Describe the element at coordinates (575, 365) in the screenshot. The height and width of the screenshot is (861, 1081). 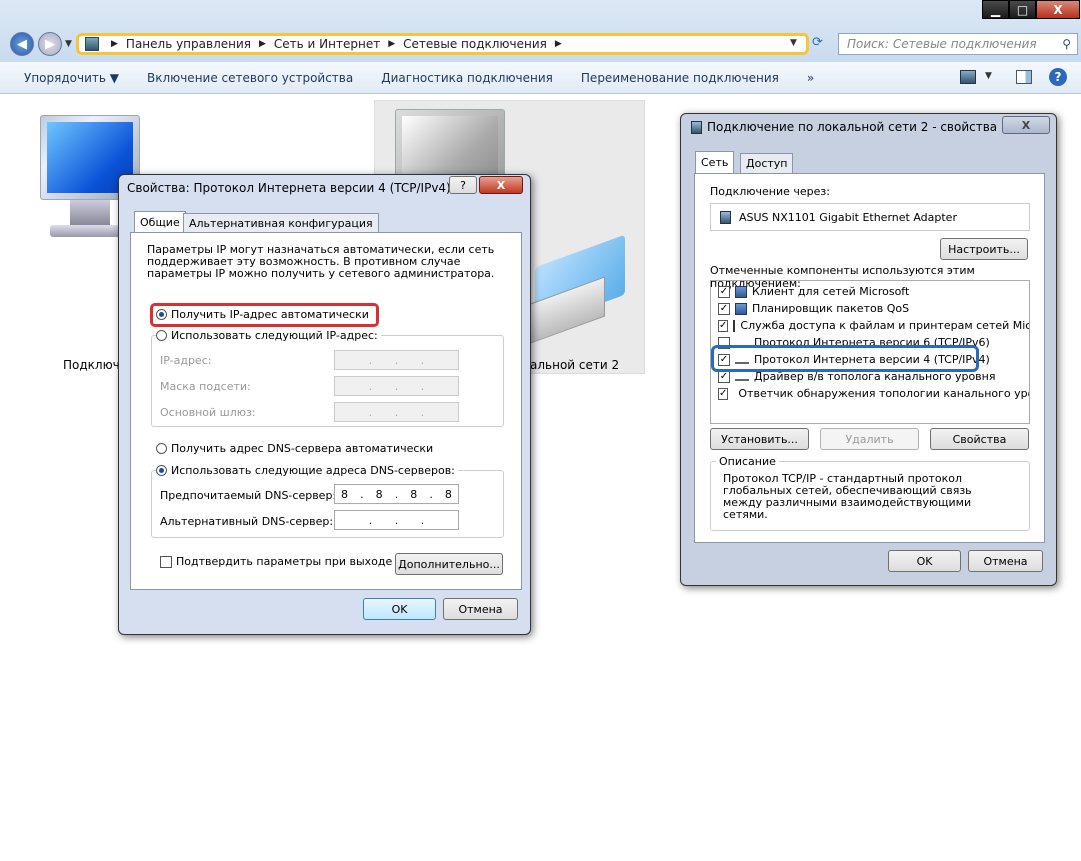
I see `connection-label-2: альной сети 2` at that location.